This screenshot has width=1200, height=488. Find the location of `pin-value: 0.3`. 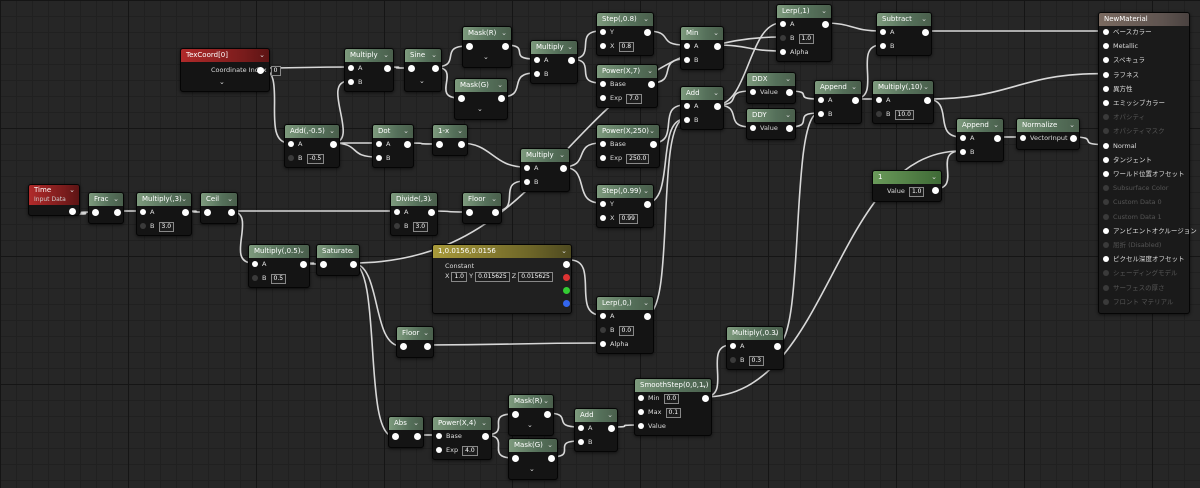

pin-value: 0.3 is located at coordinates (756, 361).